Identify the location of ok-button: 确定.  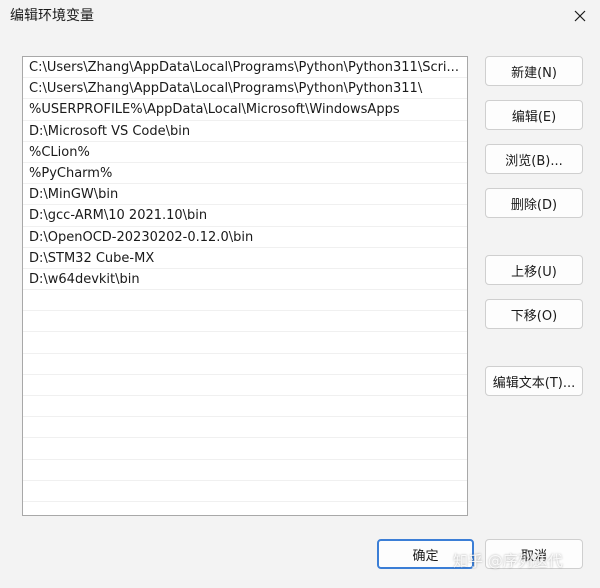
(425, 554).